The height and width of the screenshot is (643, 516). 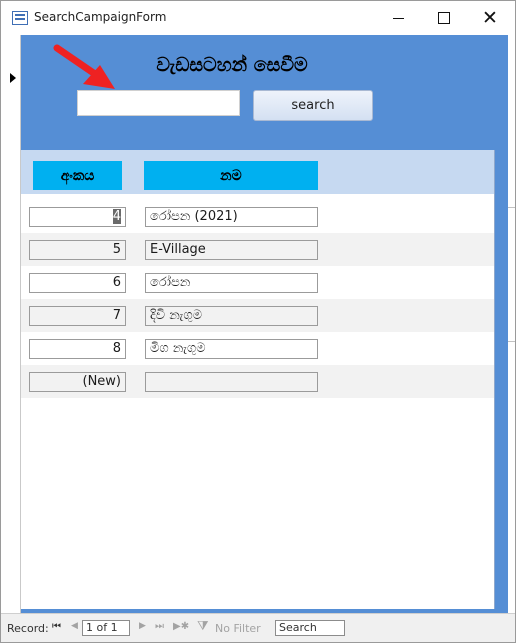 I want to click on column-header-name: නම, so click(x=231, y=175).